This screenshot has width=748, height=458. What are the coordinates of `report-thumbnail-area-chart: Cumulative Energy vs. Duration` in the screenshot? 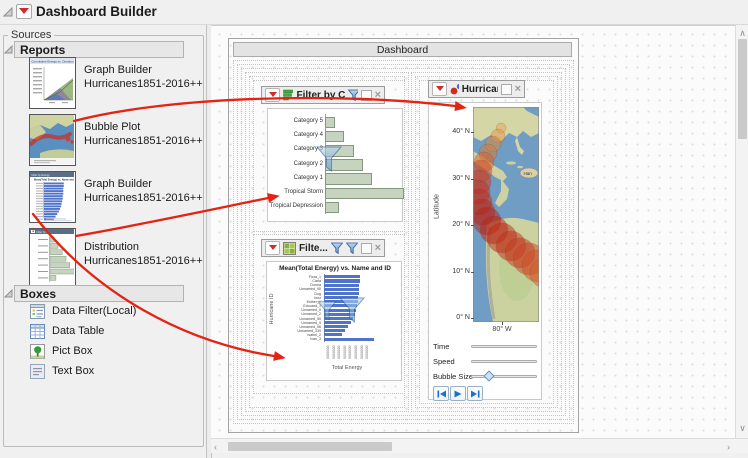 It's located at (52, 83).